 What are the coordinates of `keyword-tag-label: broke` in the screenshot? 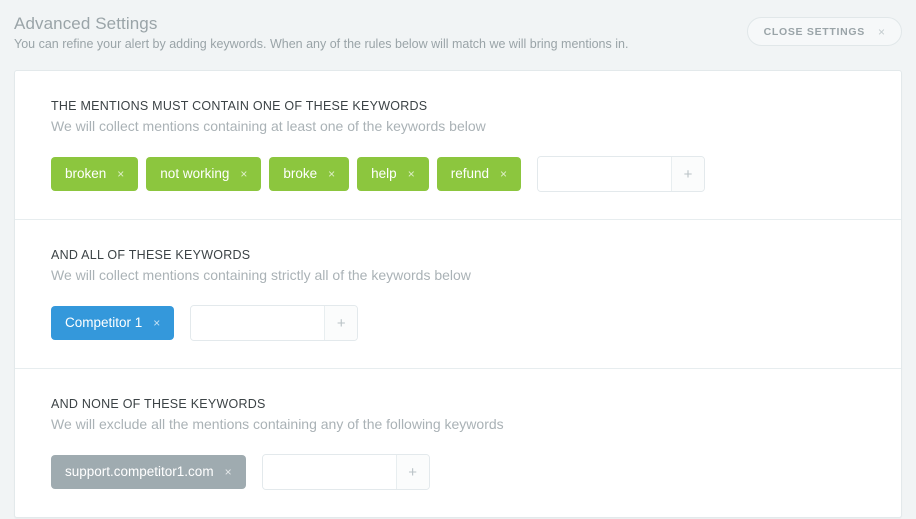 It's located at (300, 174).